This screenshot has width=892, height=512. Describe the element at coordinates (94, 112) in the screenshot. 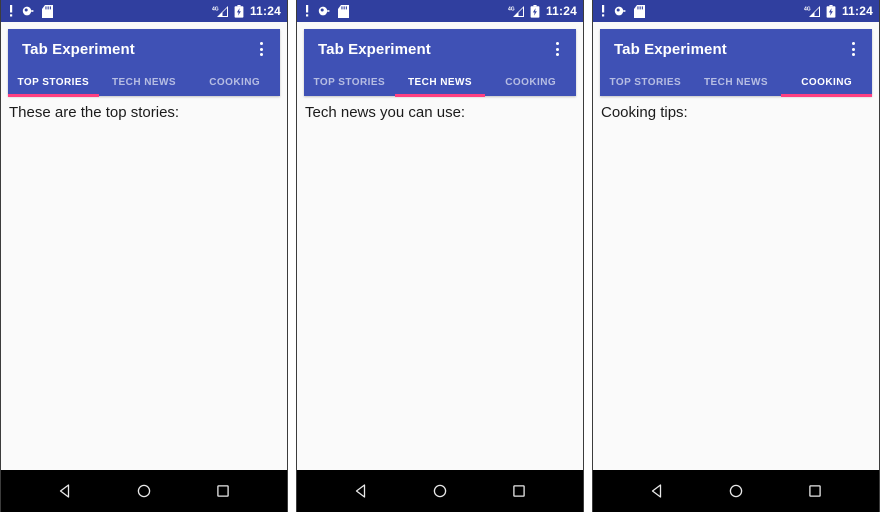

I see `content-text: These are the top stories:` at that location.